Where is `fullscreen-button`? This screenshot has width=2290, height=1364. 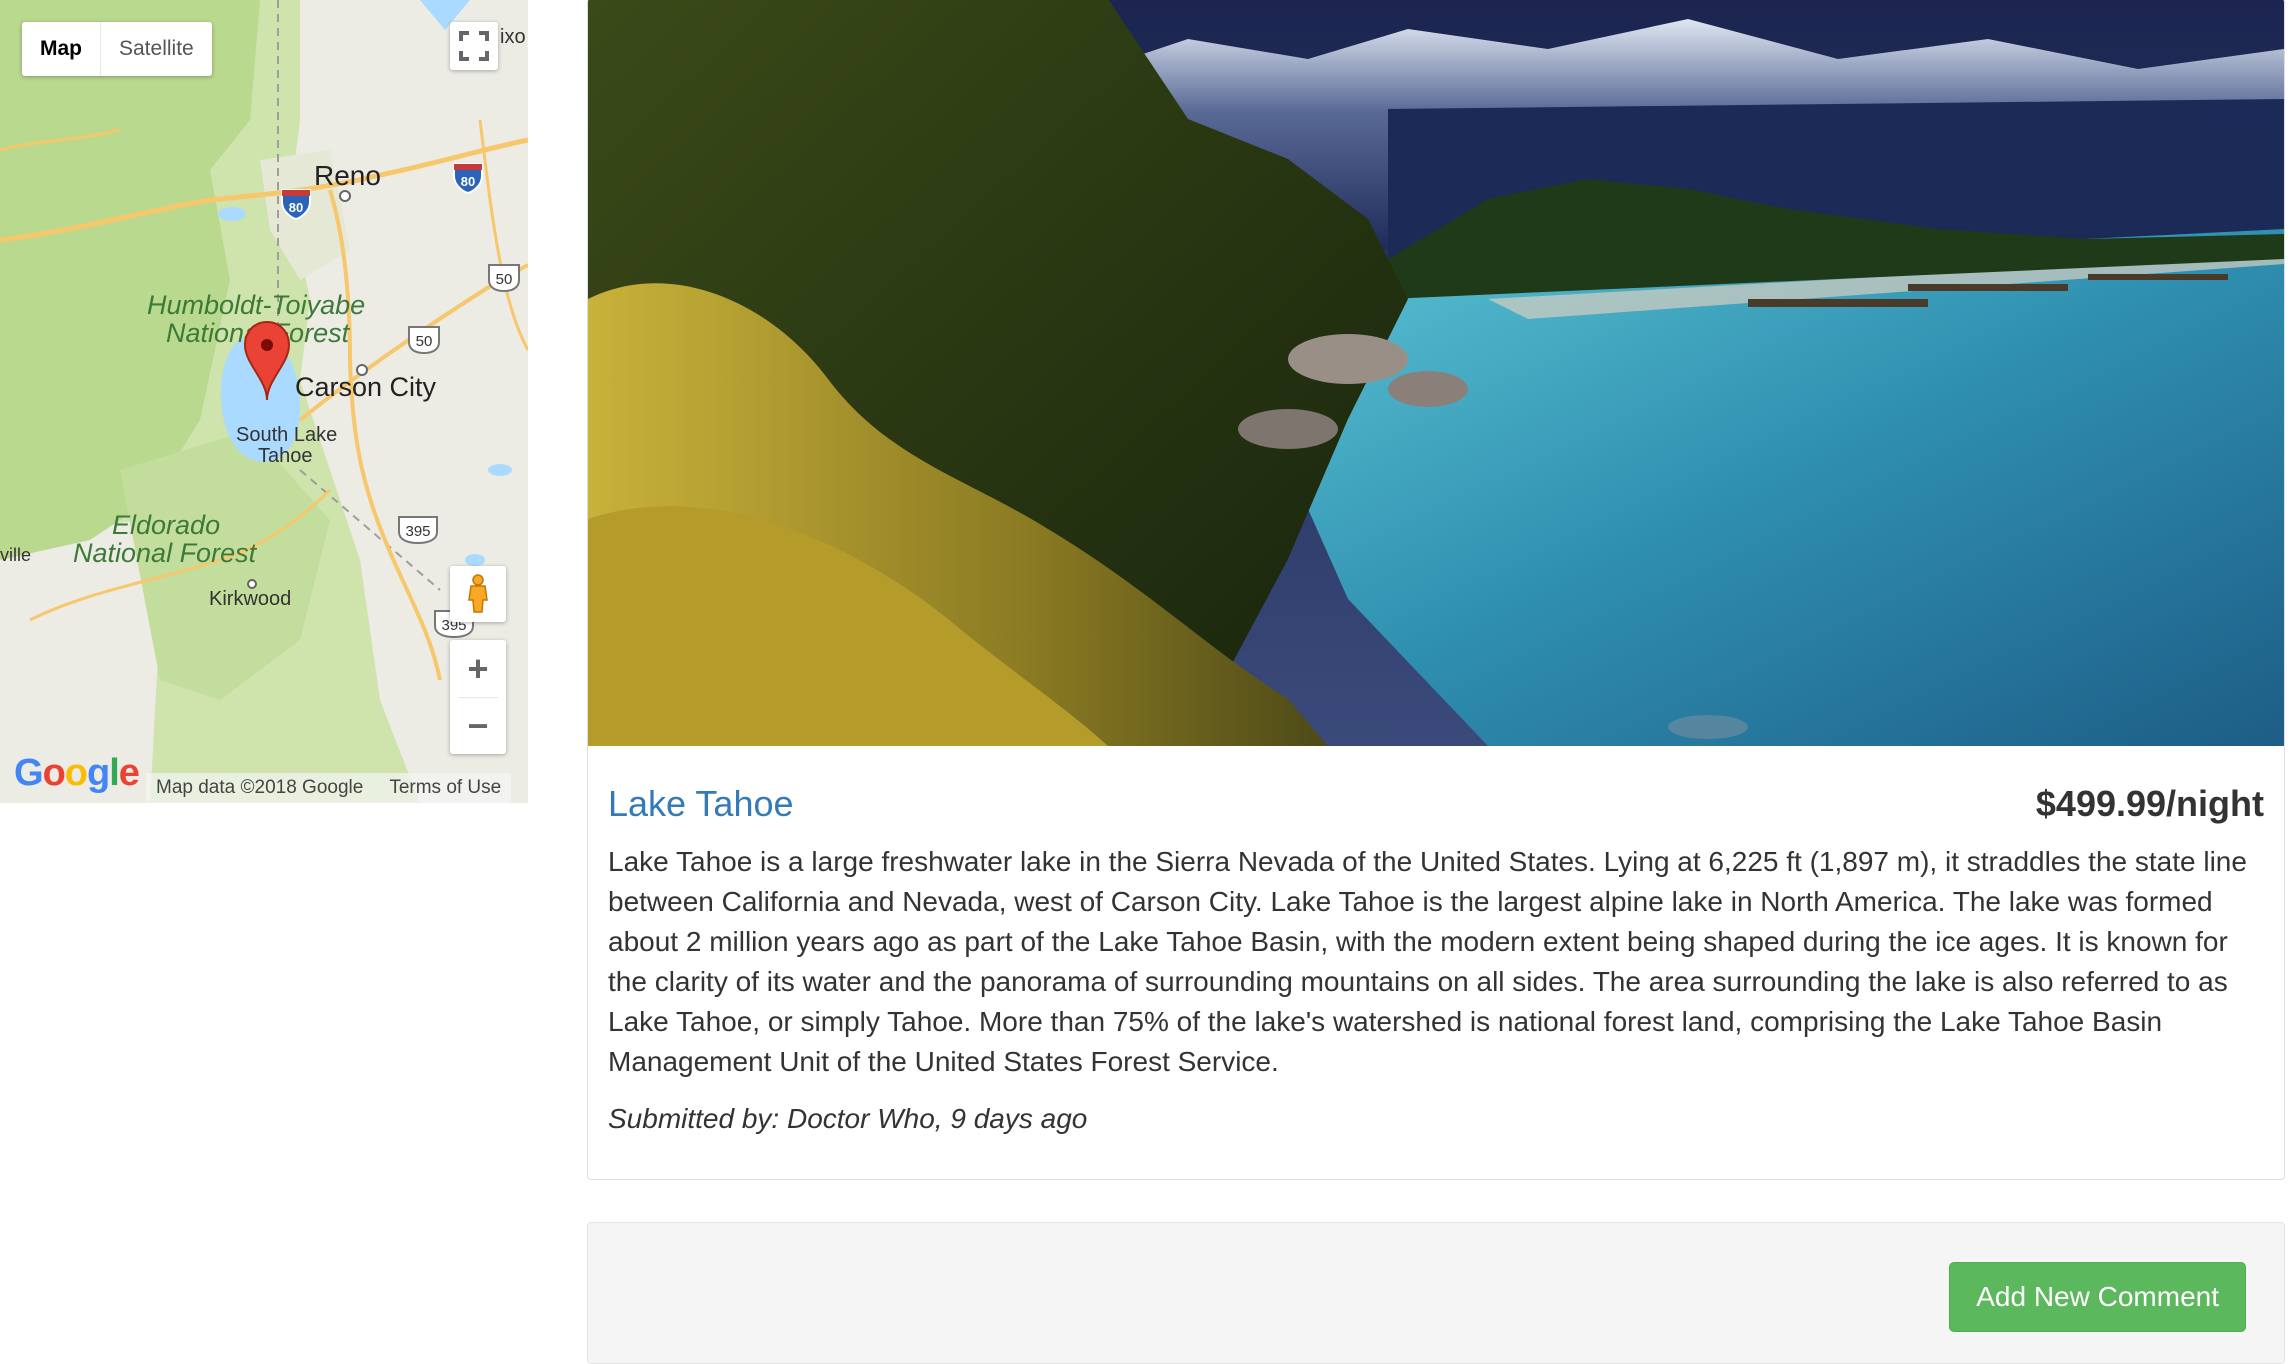 fullscreen-button is located at coordinates (474, 46).